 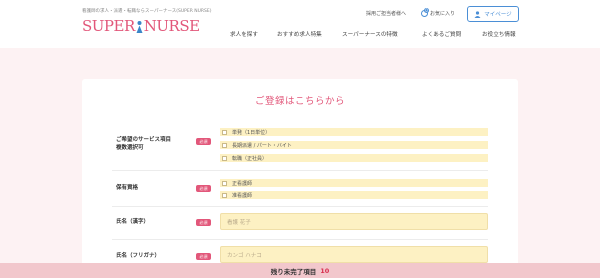 What do you see at coordinates (370, 34) in the screenshot?
I see `nav-item-features: スーパーナースの特徴` at bounding box center [370, 34].